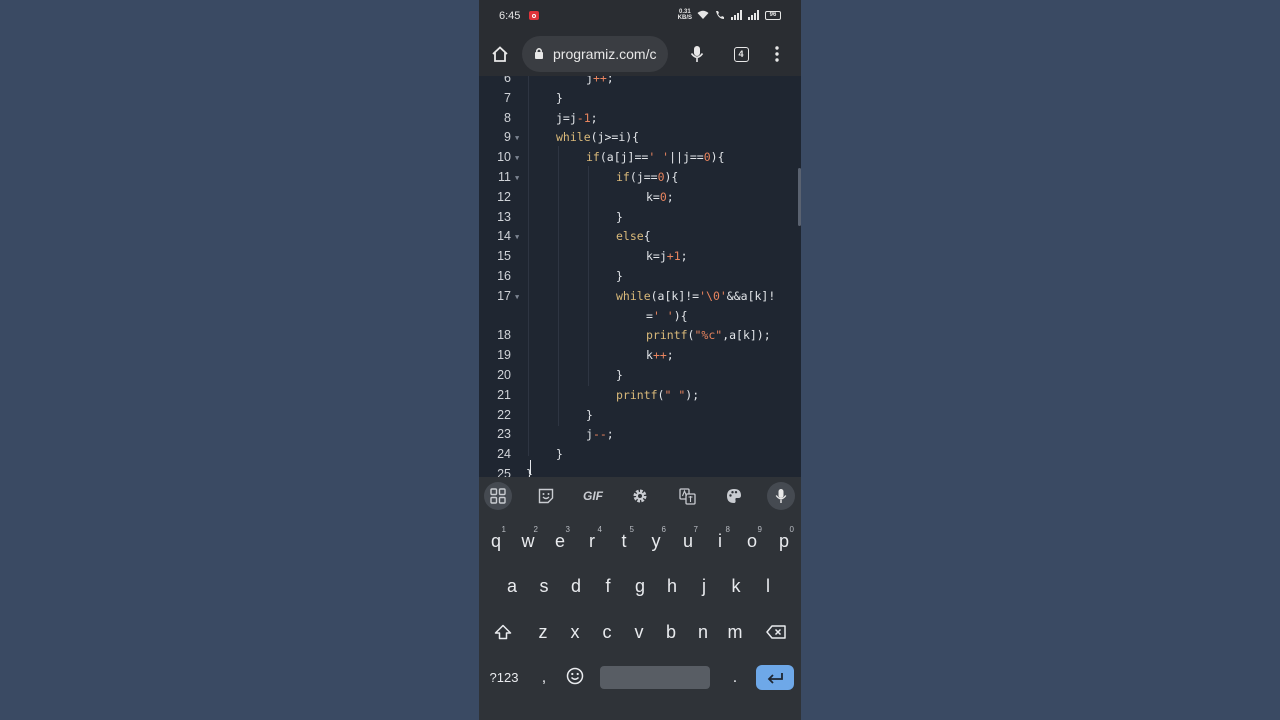  Describe the element at coordinates (741, 54) in the screenshot. I see `tab-switcher-button: 4` at that location.